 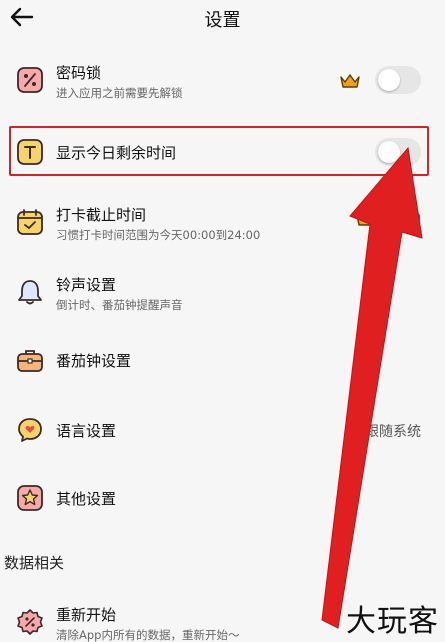 What do you see at coordinates (400, 219) in the screenshot?
I see `deadline-value: 00:00` at bounding box center [400, 219].